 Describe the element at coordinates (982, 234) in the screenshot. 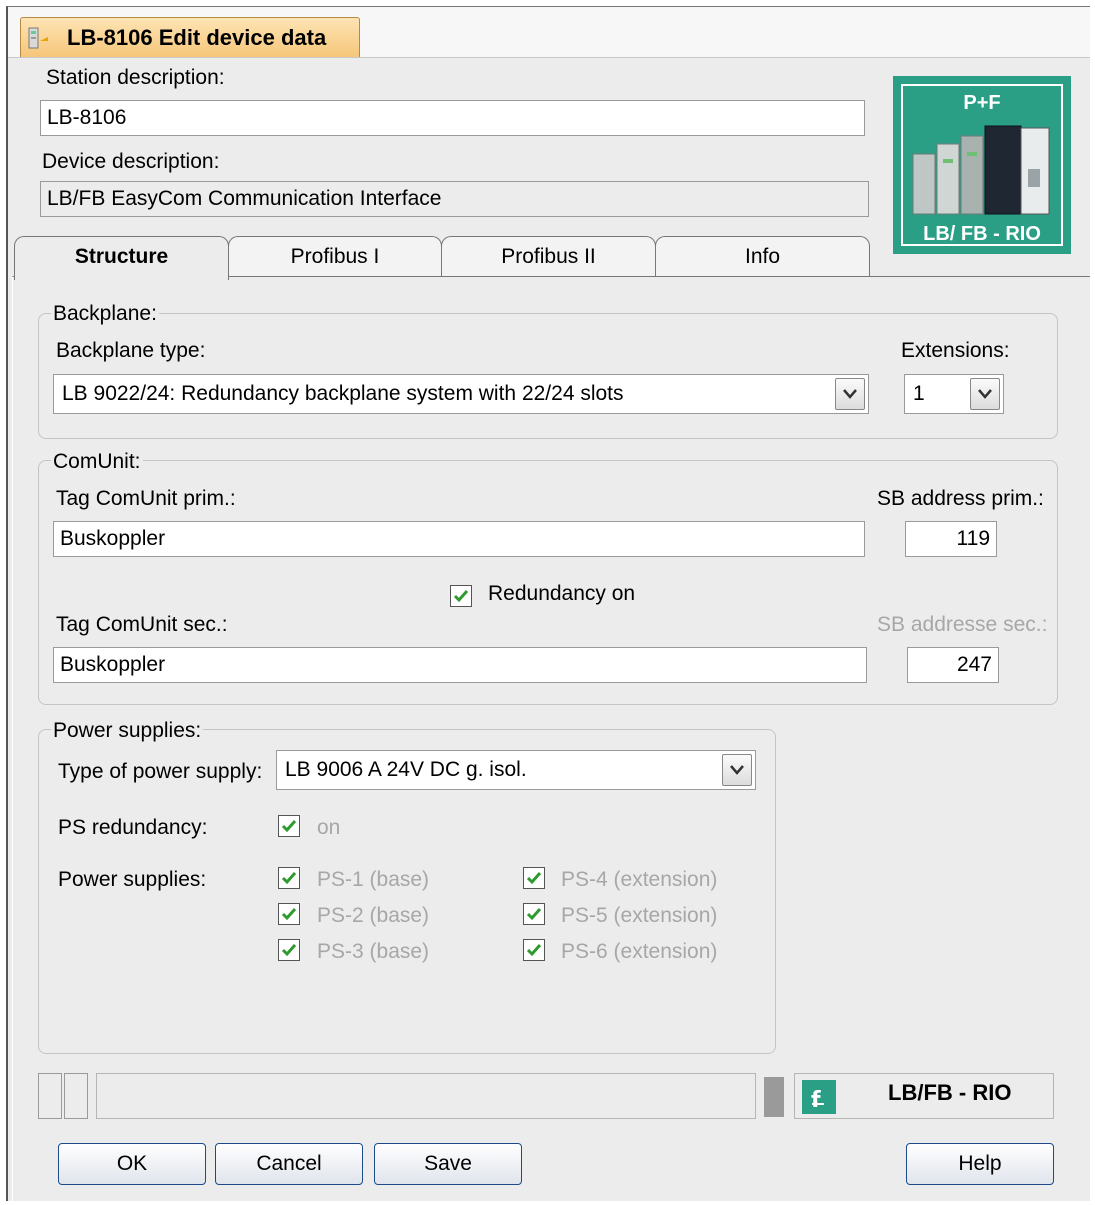

I see `logo-product-text: LB/ FB - RIO` at that location.